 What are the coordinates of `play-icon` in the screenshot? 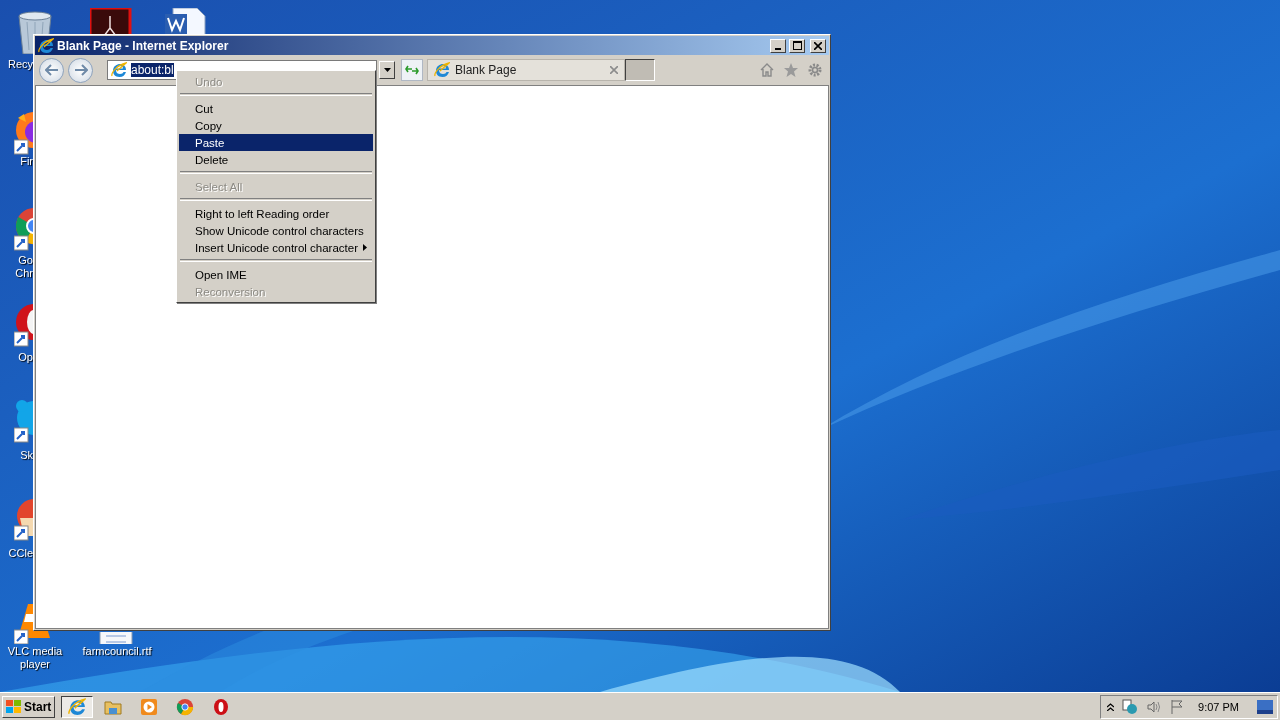 It's located at (149, 706).